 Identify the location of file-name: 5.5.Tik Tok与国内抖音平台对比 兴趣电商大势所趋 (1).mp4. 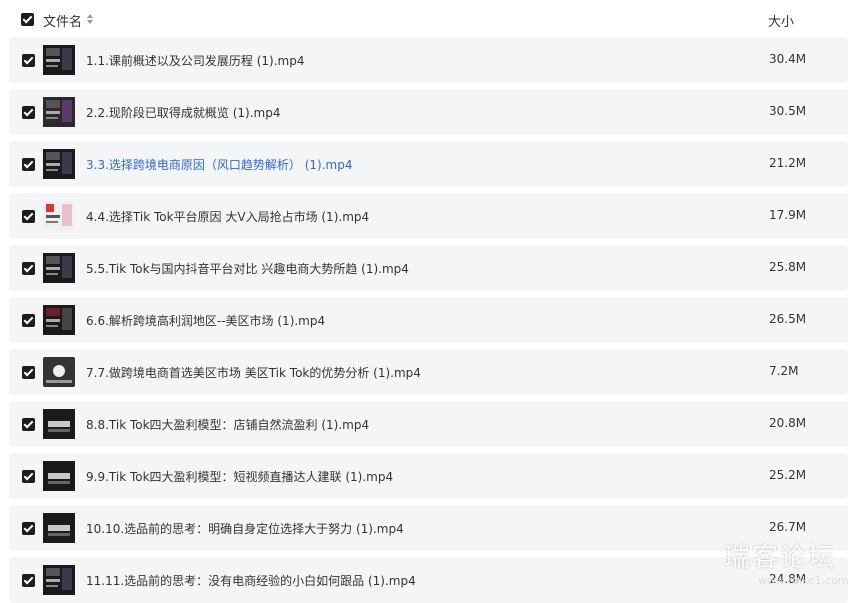
(247, 268).